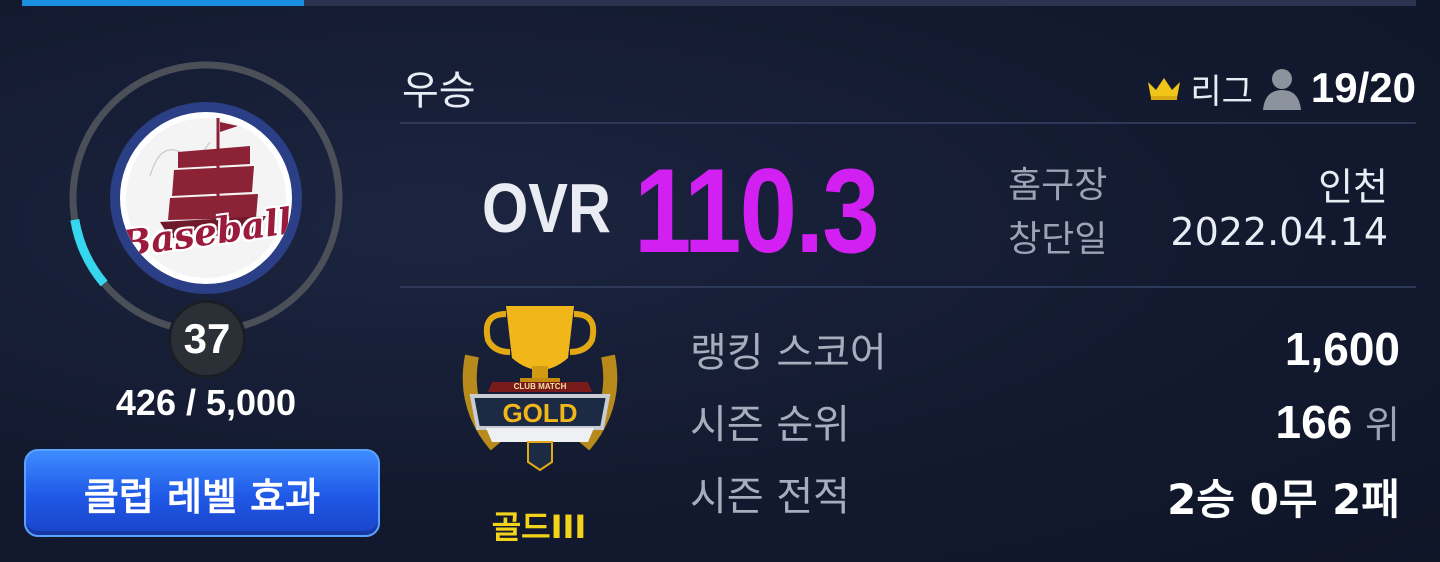 This screenshot has height=562, width=1440. What do you see at coordinates (770, 425) in the screenshot?
I see `season-rank-label: 시즌 순위` at bounding box center [770, 425].